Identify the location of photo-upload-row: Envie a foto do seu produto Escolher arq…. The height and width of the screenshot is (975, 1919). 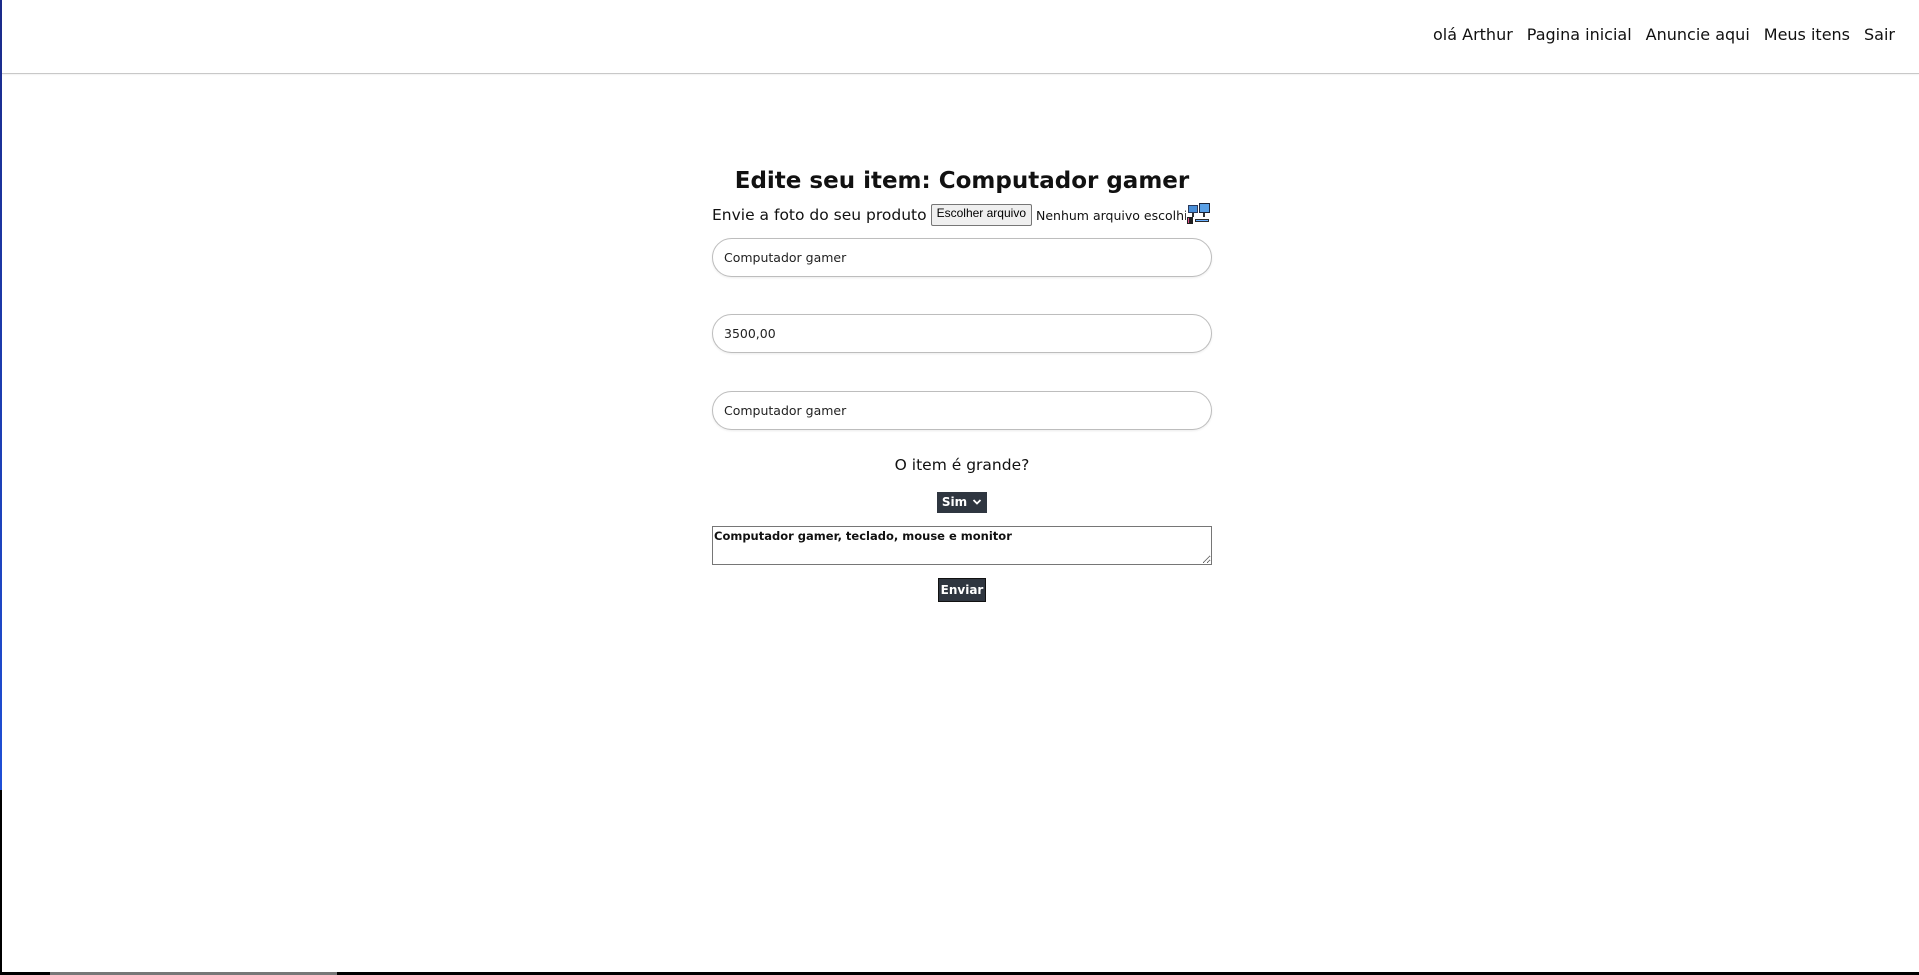
(962, 215).